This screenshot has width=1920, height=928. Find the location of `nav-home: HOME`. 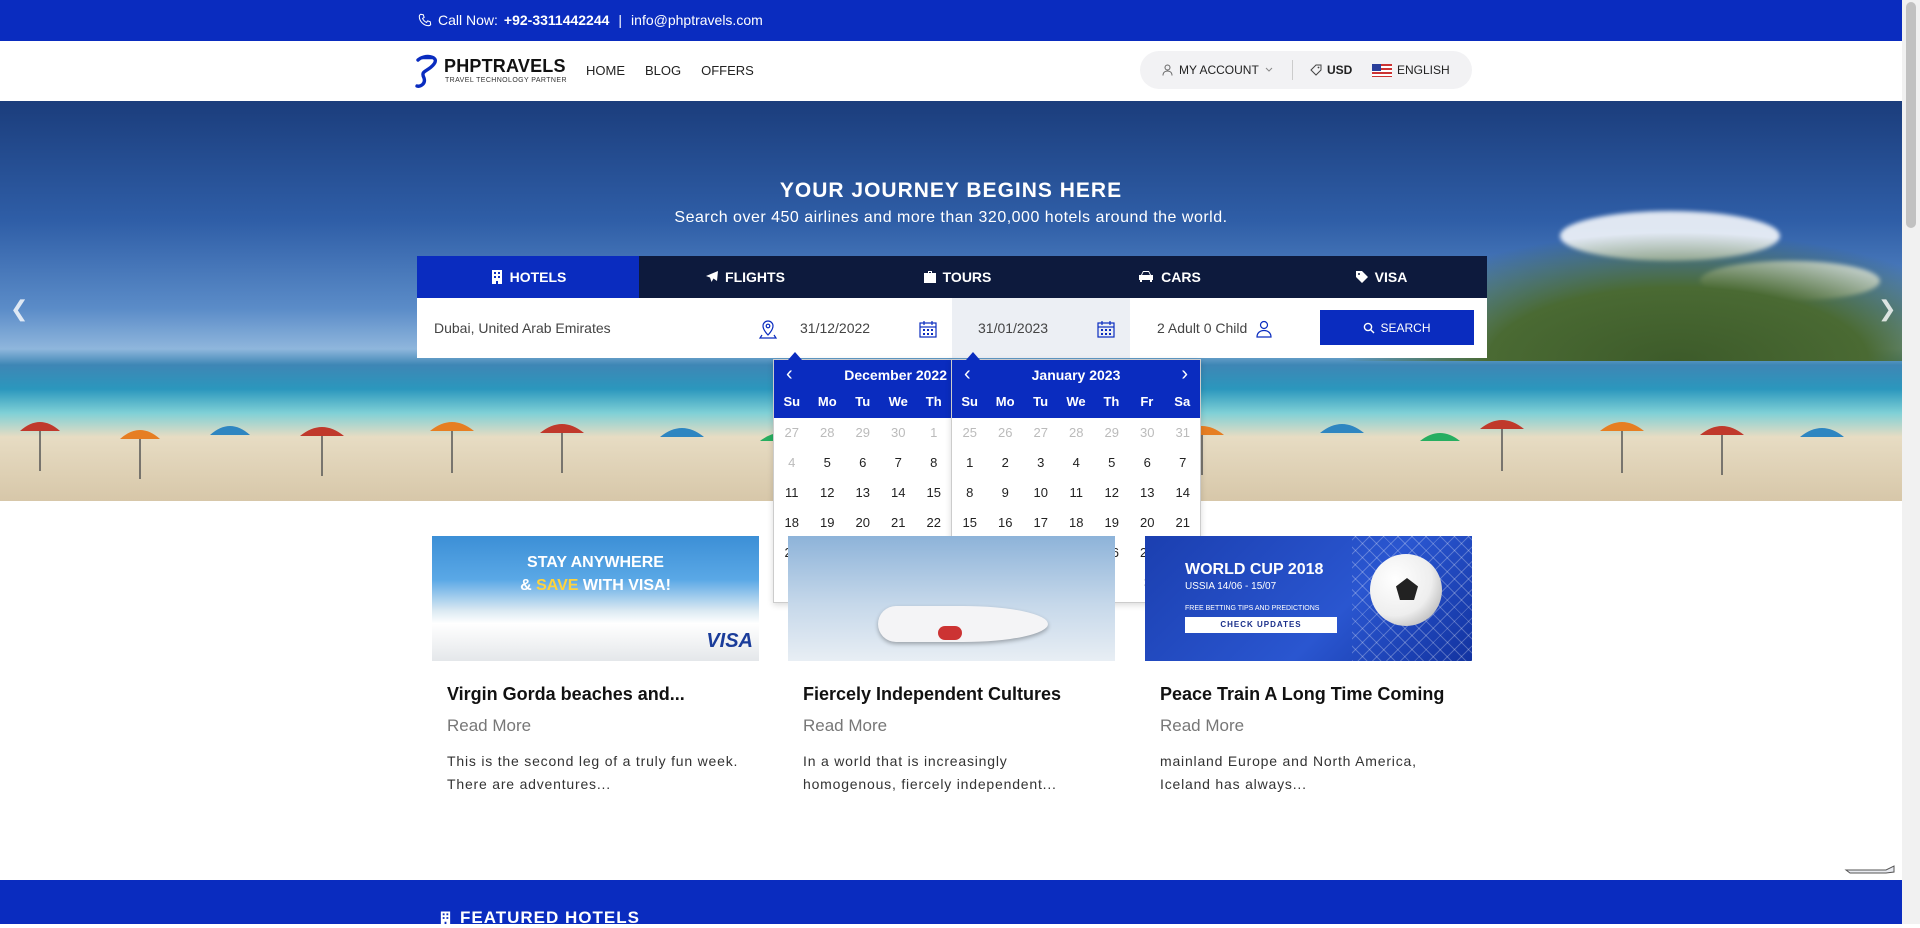

nav-home: HOME is located at coordinates (605, 70).